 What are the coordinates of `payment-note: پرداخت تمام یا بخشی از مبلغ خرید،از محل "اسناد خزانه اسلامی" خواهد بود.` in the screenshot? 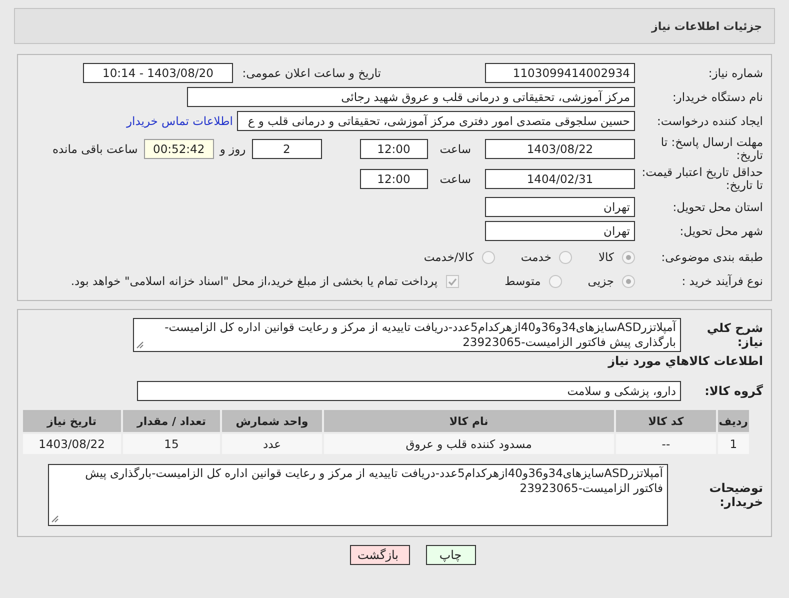 It's located at (254, 281).